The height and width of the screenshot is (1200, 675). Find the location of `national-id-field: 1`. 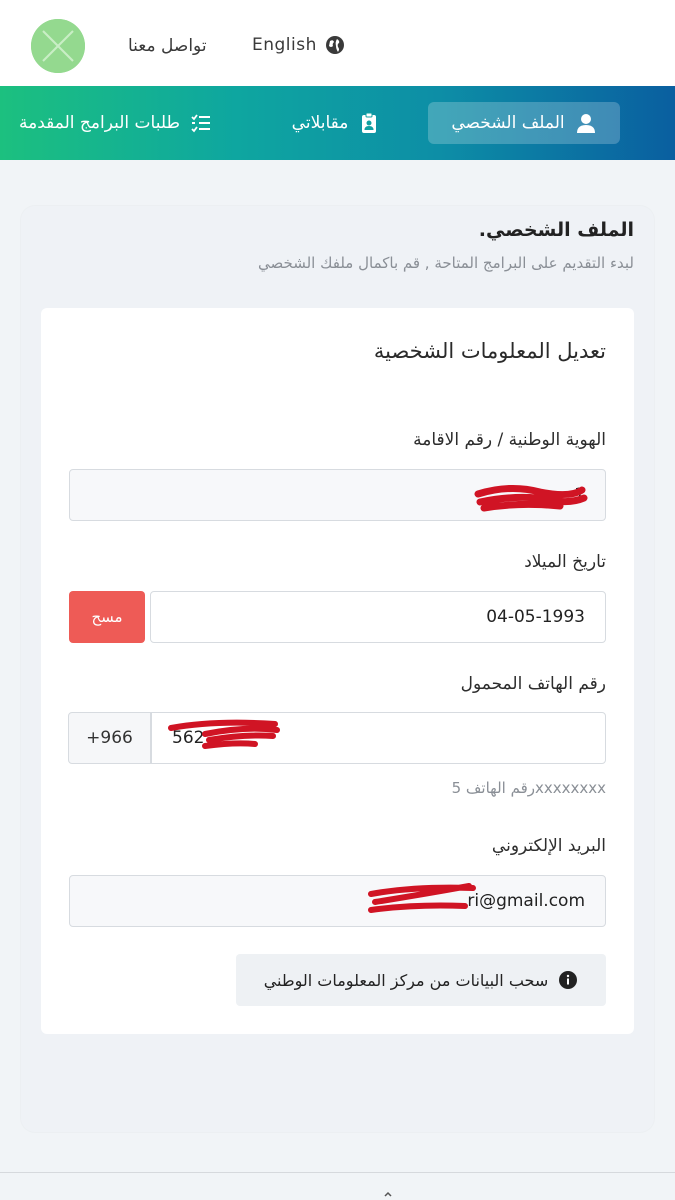

national-id-field: 1 is located at coordinates (337, 495).